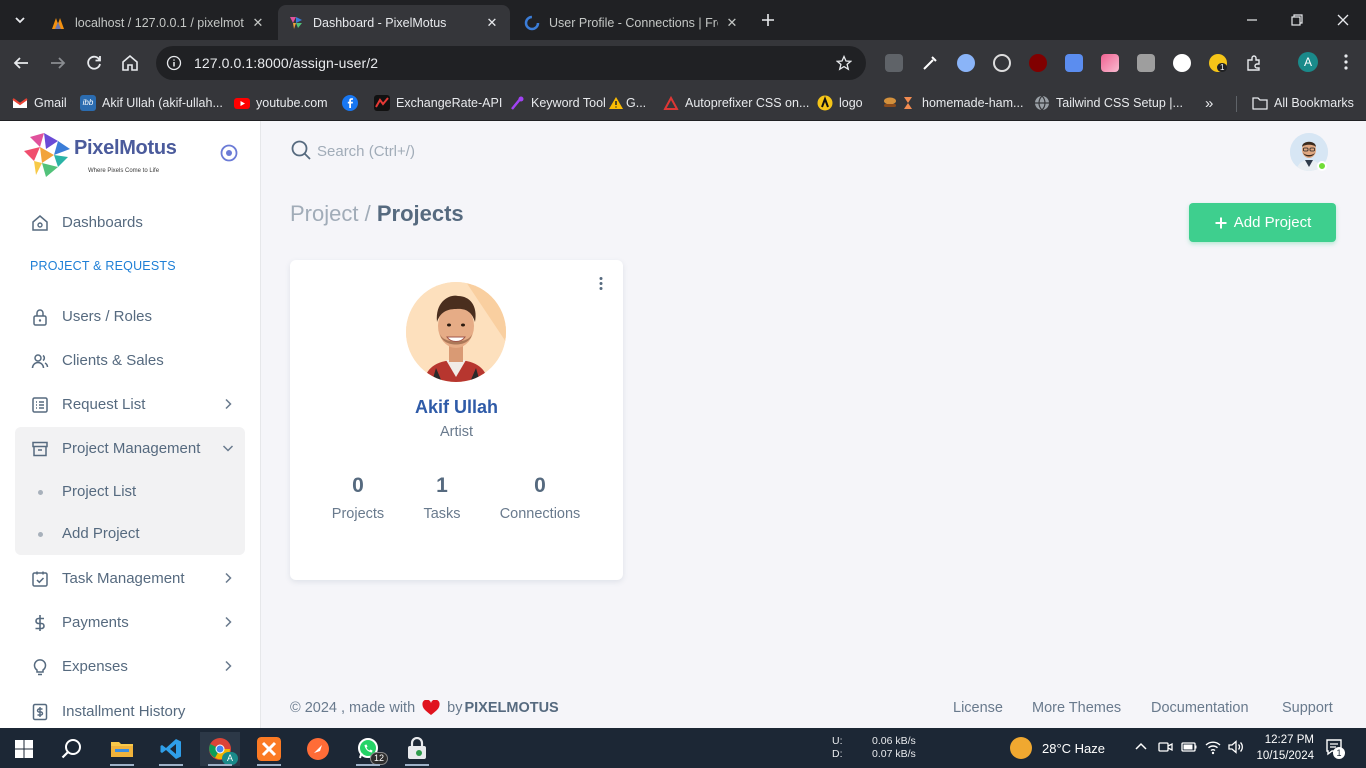  I want to click on bookmark-star-icon, so click(844, 63).